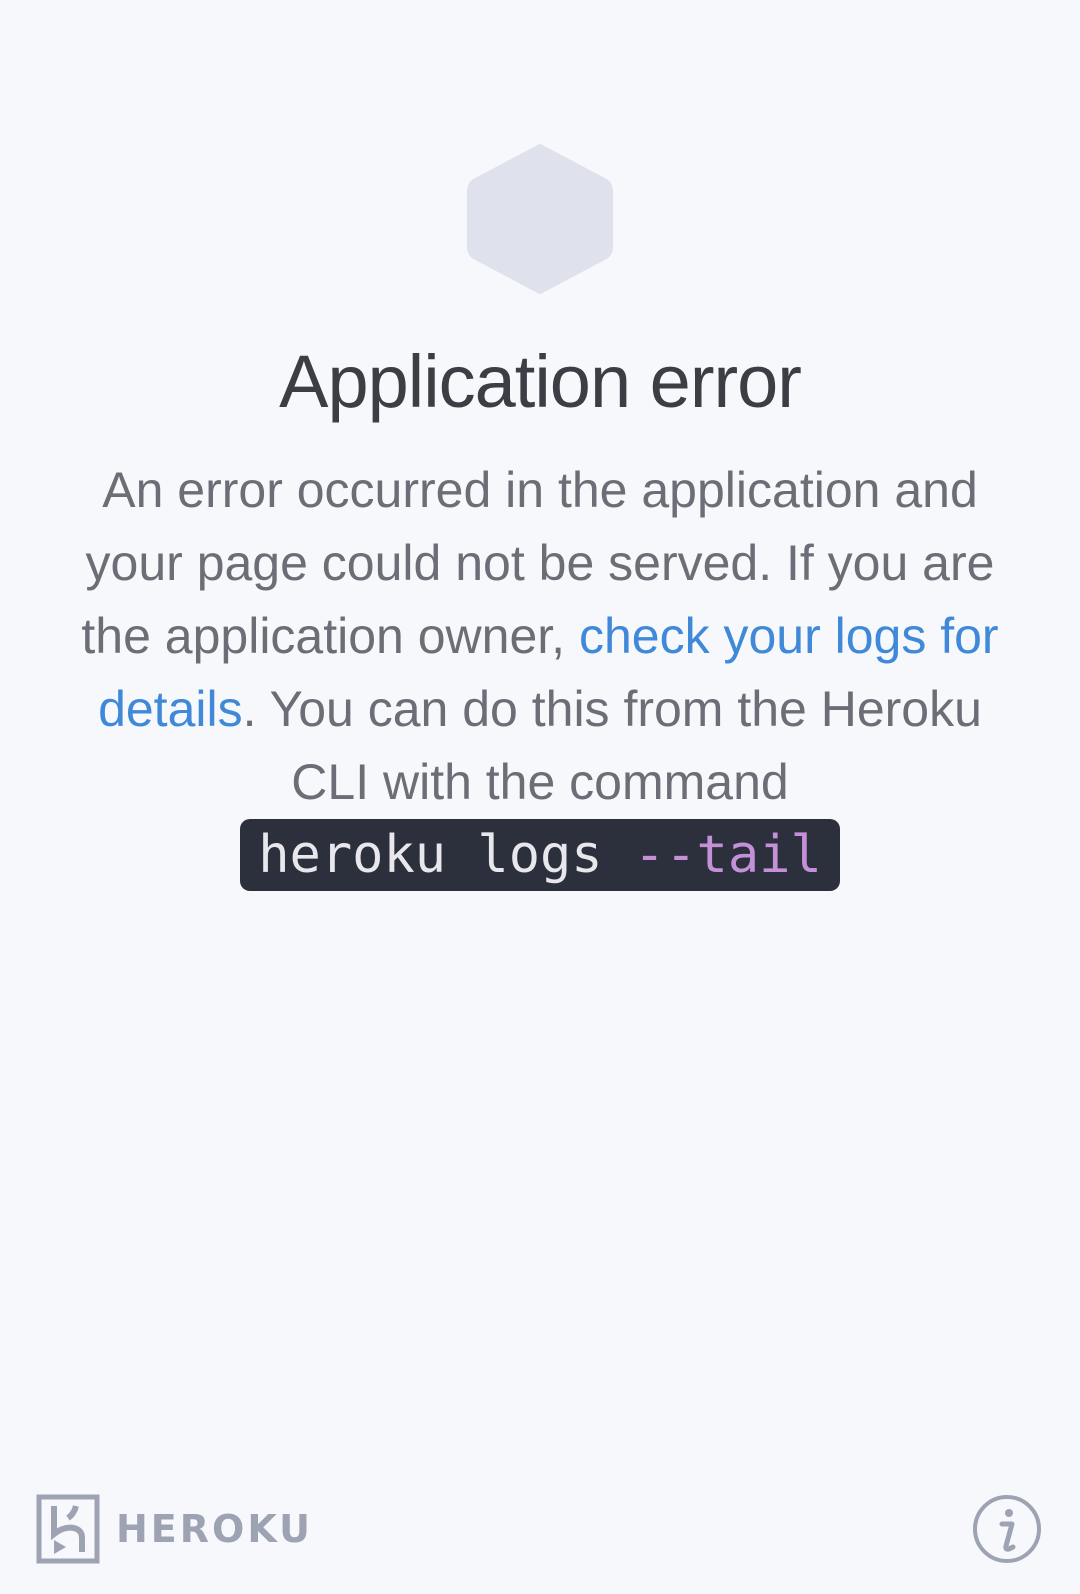  I want to click on cli-command-text: heroku logs, so click(430, 855).